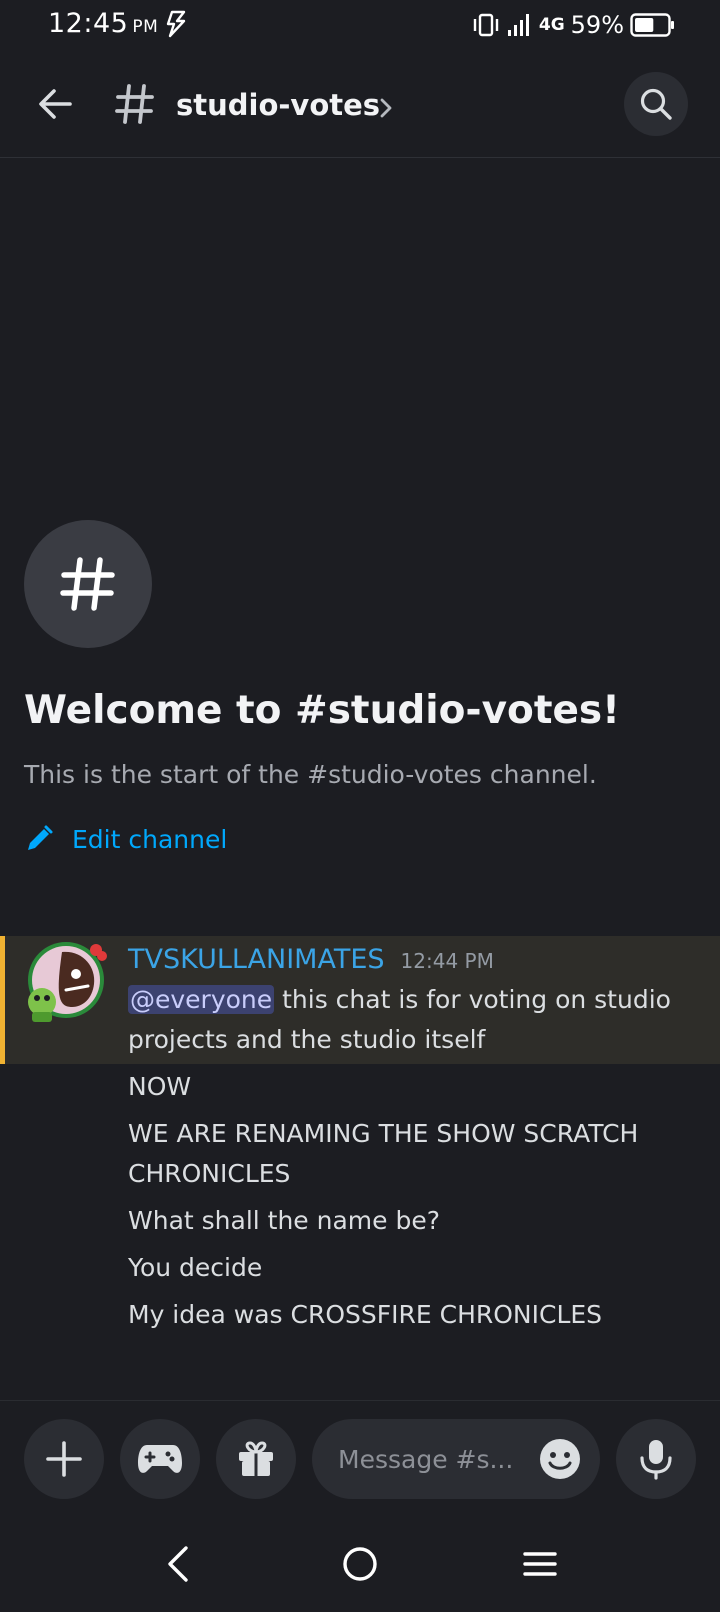  What do you see at coordinates (145, 27) in the screenshot?
I see `status-ampm: PM` at bounding box center [145, 27].